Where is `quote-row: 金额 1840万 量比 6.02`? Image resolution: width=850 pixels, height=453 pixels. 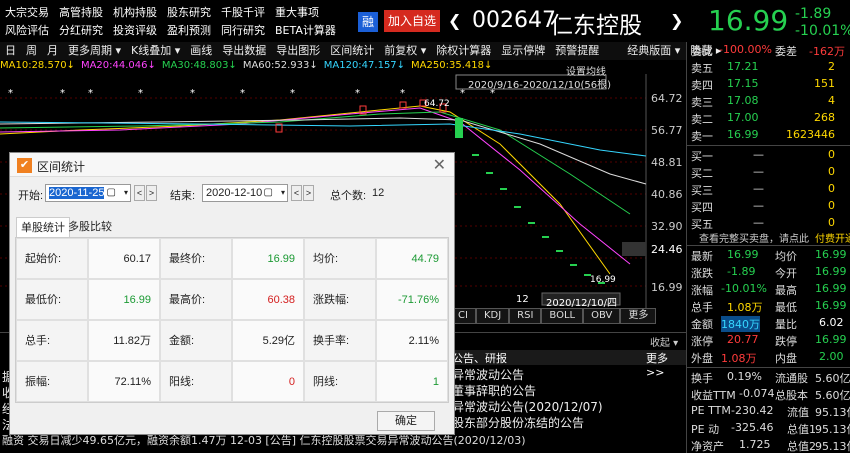
quote-row: 金额 1840万 量比 6.02 is located at coordinates (767, 324).